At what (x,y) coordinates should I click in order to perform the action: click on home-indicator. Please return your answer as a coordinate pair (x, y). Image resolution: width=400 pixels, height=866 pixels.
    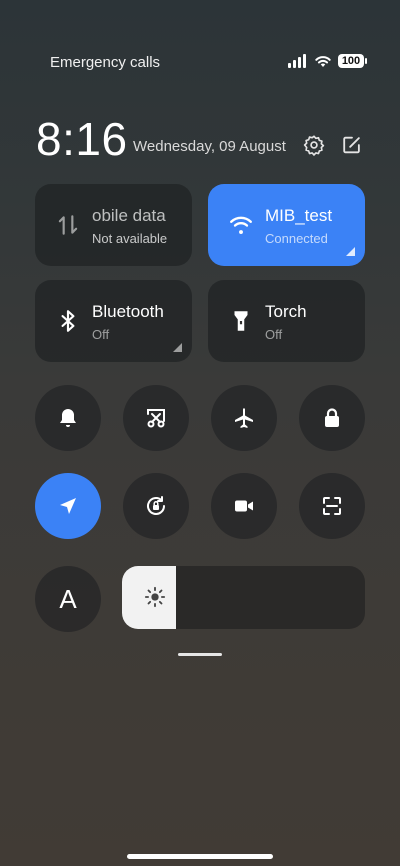
    Looking at the image, I should click on (200, 856).